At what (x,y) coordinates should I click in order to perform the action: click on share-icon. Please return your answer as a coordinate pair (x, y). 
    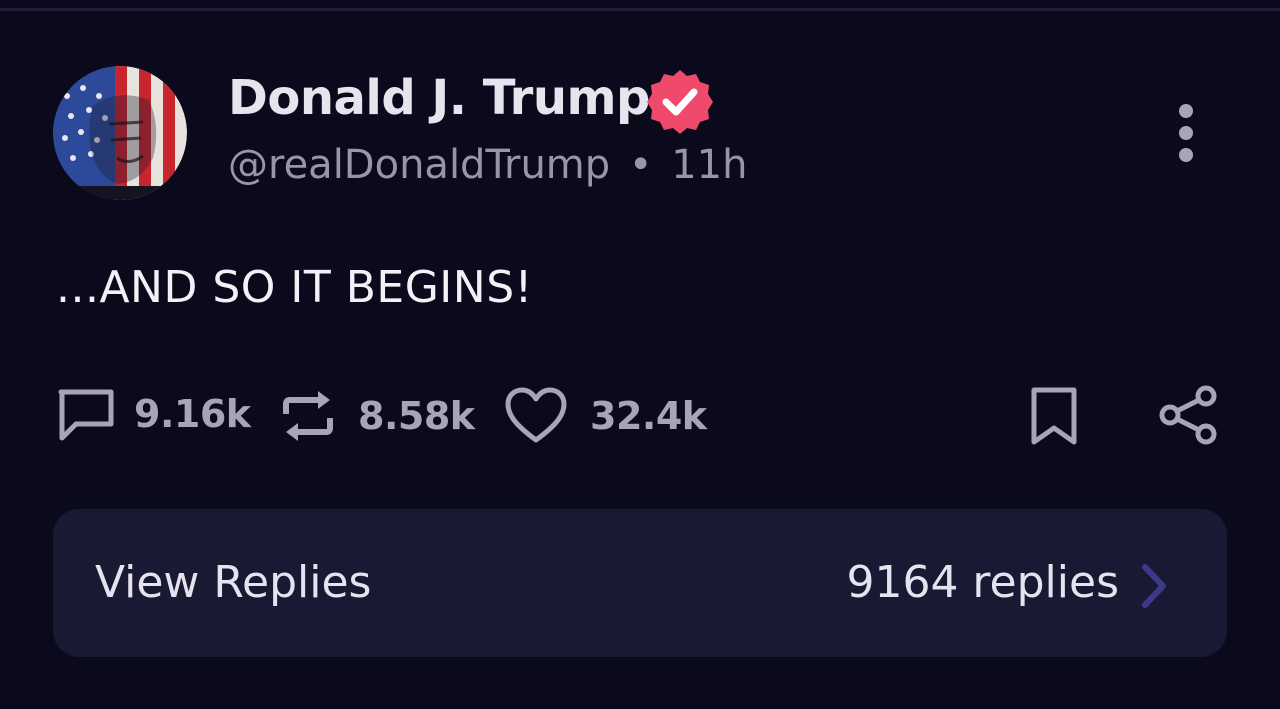
    Looking at the image, I should click on (1188, 415).